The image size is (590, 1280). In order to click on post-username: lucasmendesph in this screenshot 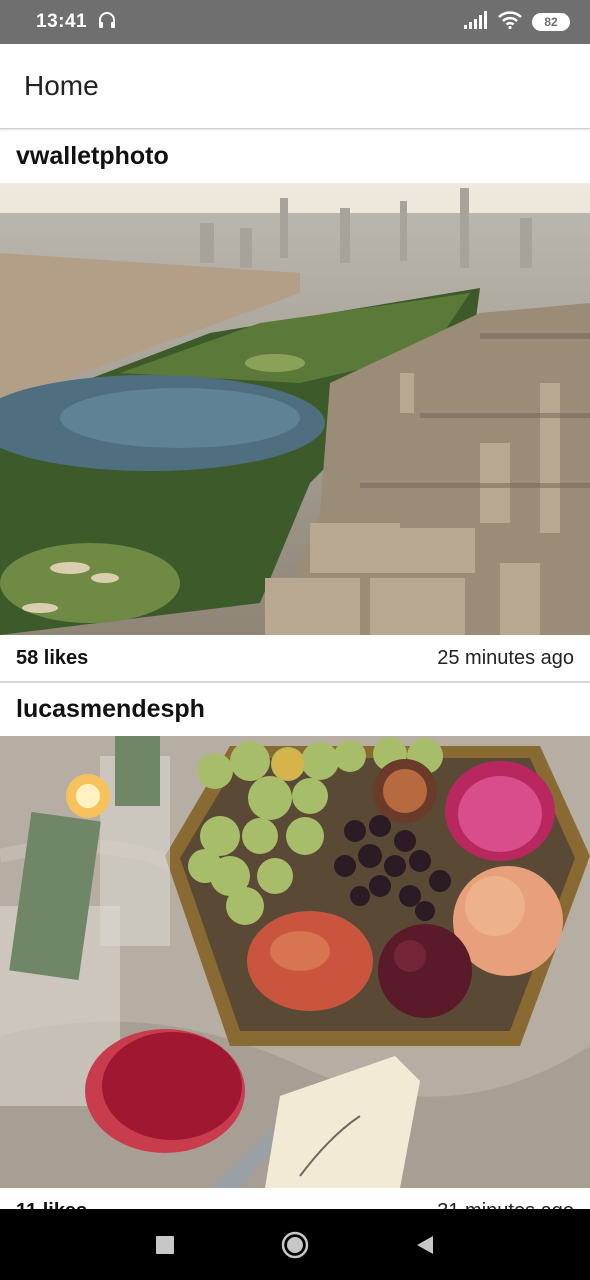, I will do `click(110, 709)`.